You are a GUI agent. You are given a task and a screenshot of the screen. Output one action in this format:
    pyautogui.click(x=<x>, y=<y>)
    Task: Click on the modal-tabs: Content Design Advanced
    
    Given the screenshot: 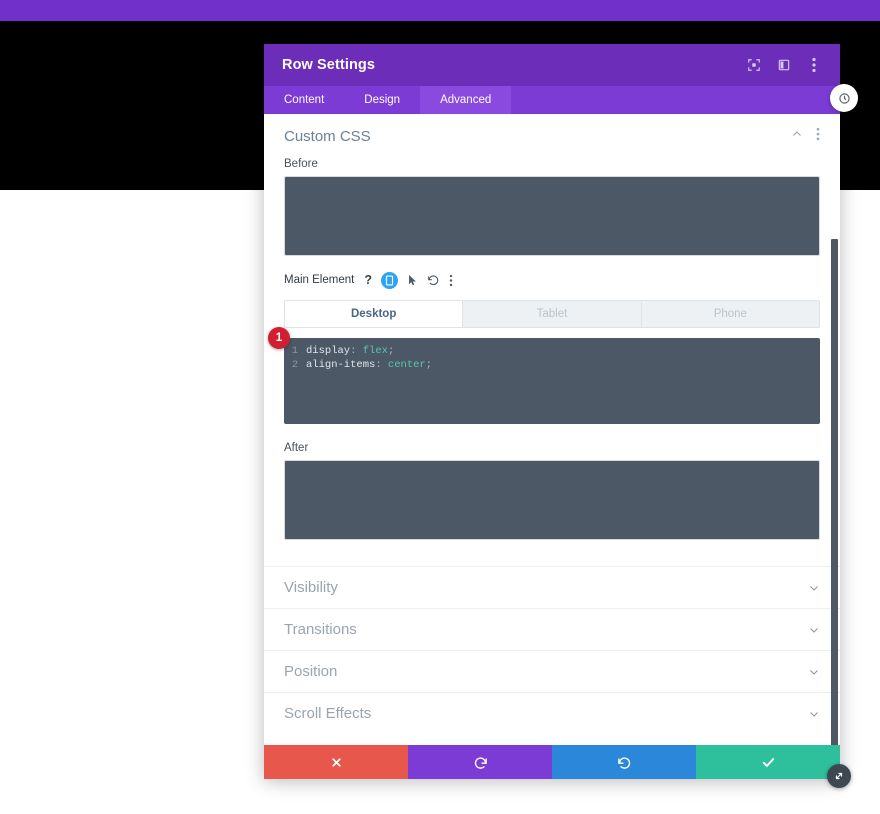 What is the action you would take?
    pyautogui.click(x=552, y=100)
    